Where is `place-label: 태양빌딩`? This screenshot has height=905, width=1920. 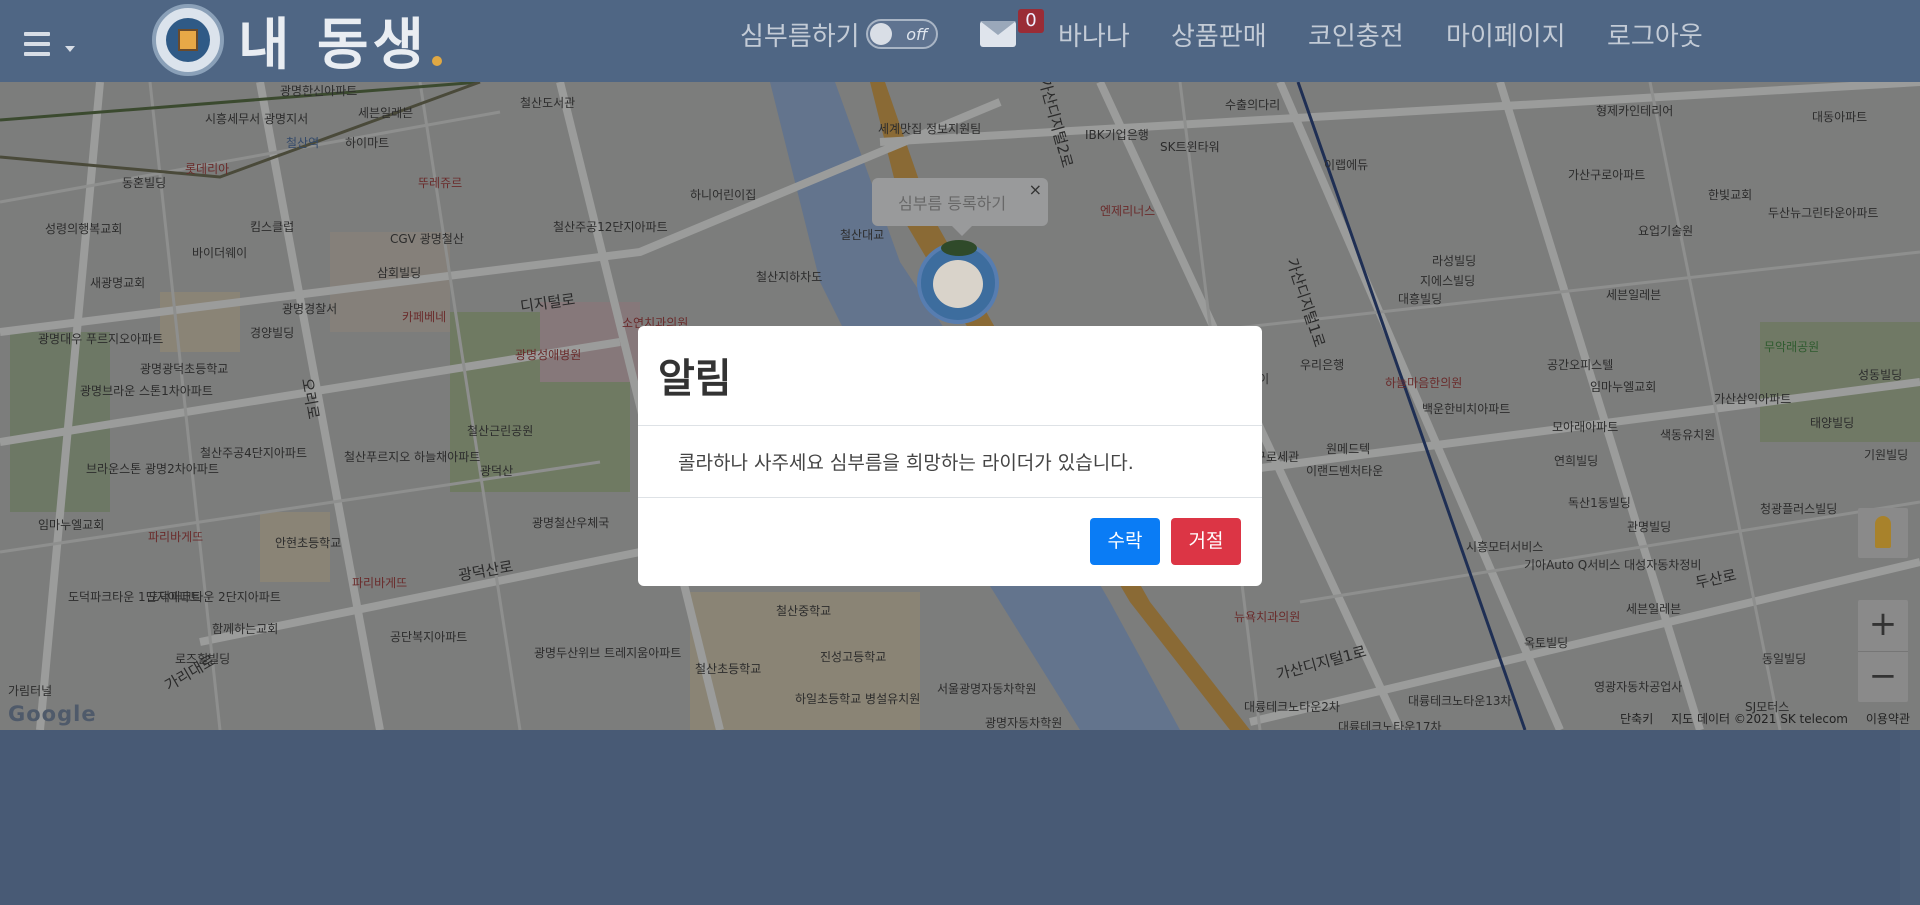 place-label: 태양빌딩 is located at coordinates (1832, 423).